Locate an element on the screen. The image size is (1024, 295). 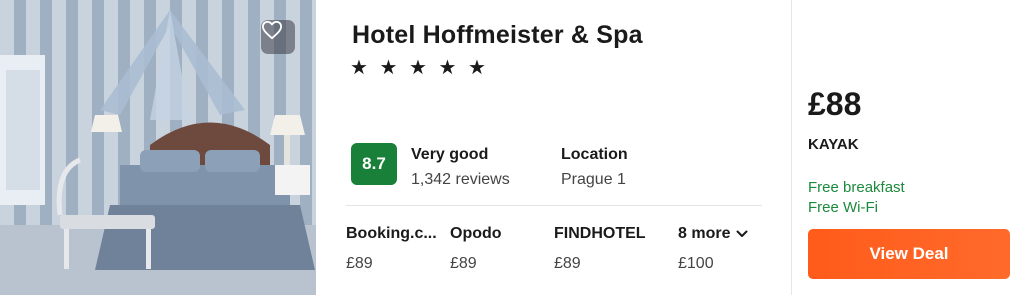
heart-icon is located at coordinates (271, 30).